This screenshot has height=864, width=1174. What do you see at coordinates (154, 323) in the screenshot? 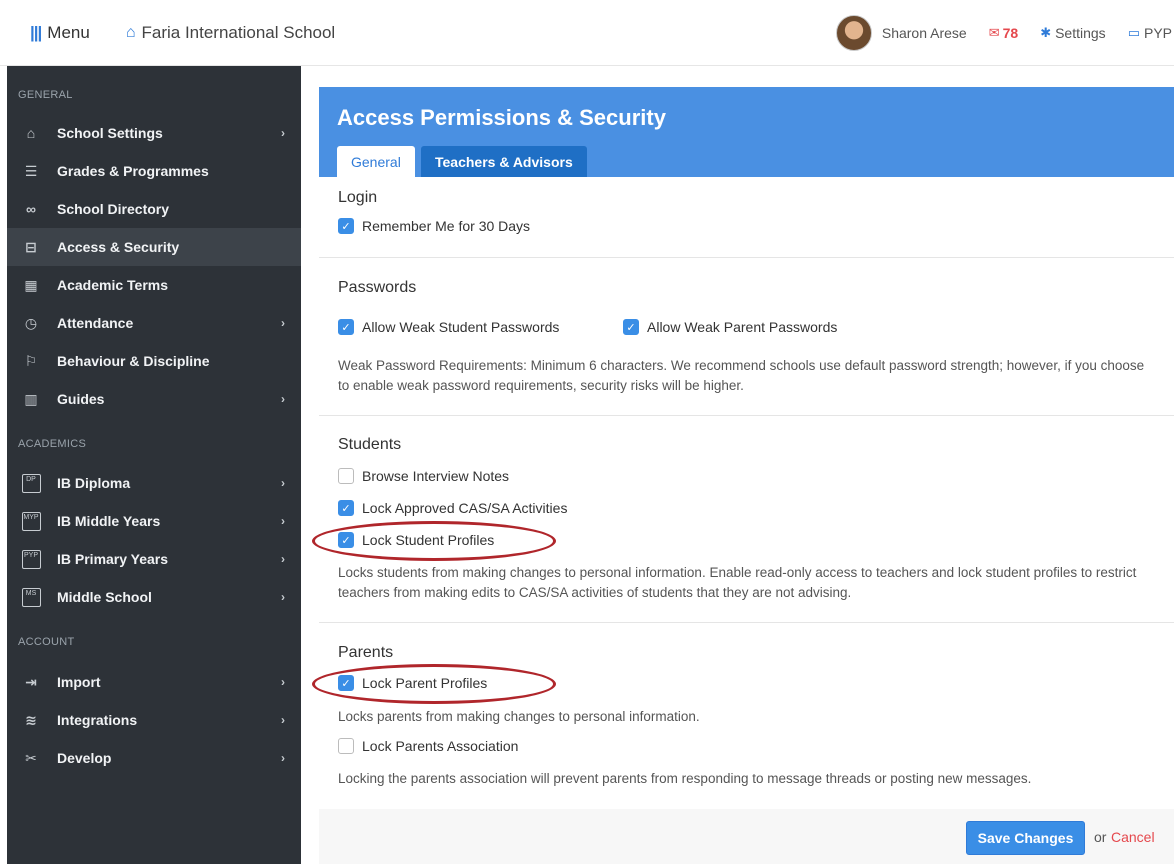
I see `sidebar-item-attendance: ◷ Attendance ›` at bounding box center [154, 323].